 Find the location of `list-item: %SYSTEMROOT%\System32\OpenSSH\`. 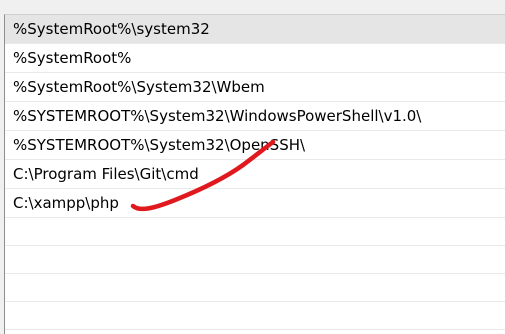

list-item: %SYSTEMROOT%\System32\OpenSSH\ is located at coordinates (255, 145).